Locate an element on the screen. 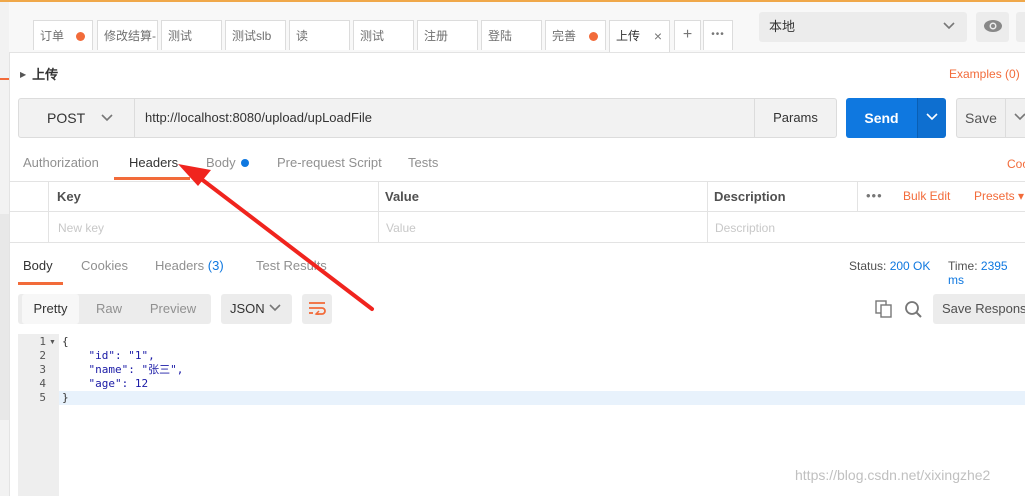 The width and height of the screenshot is (1025, 496). environment-quick-look-button is located at coordinates (992, 27).